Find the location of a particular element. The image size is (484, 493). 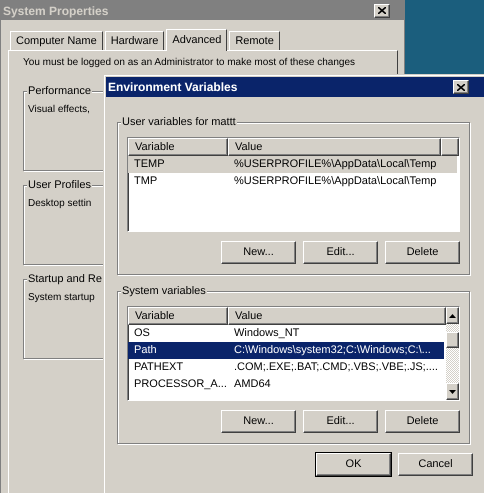

table-cell-text: TEMP is located at coordinates (149, 164).